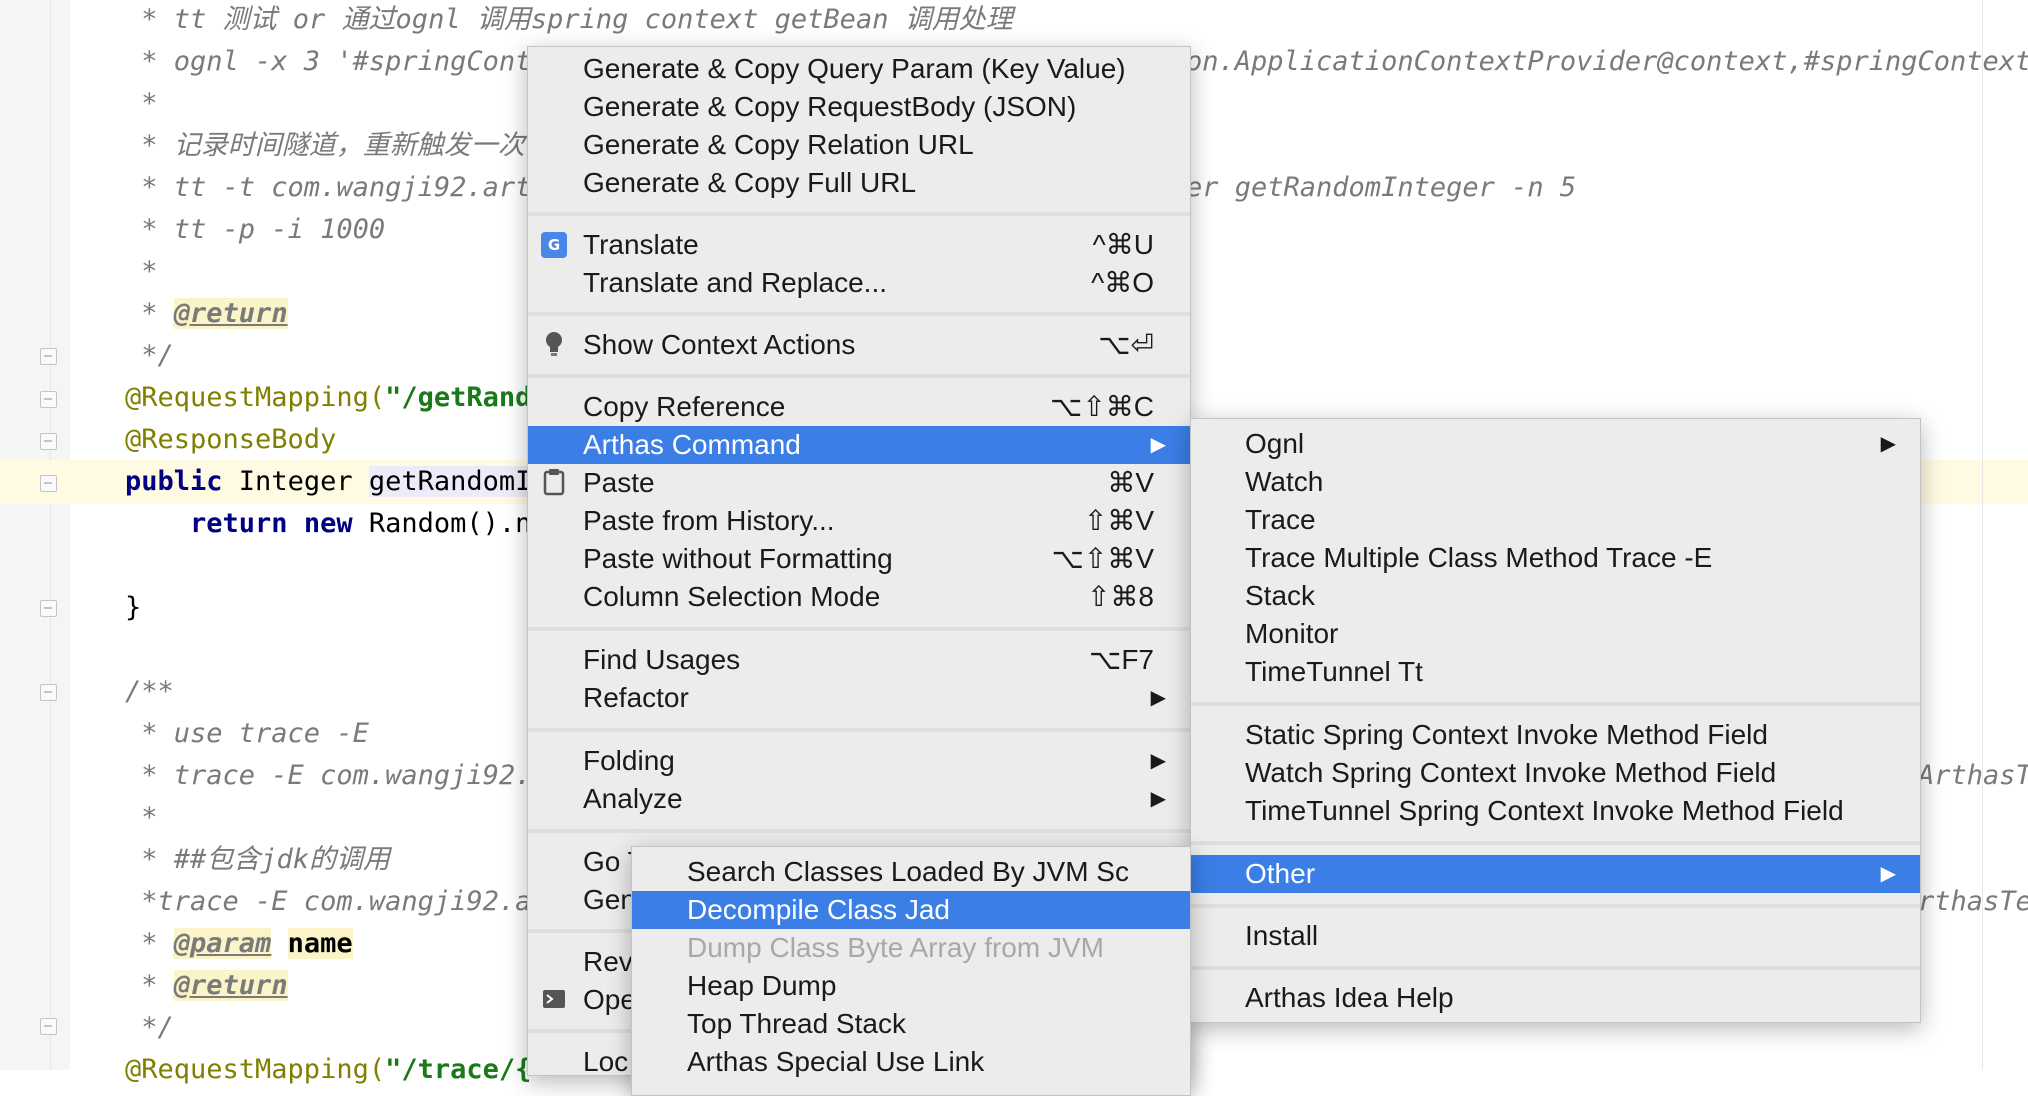  What do you see at coordinates (1102, 406) in the screenshot?
I see `menu-item-shortcut: ⌥⇧⌘C` at bounding box center [1102, 406].